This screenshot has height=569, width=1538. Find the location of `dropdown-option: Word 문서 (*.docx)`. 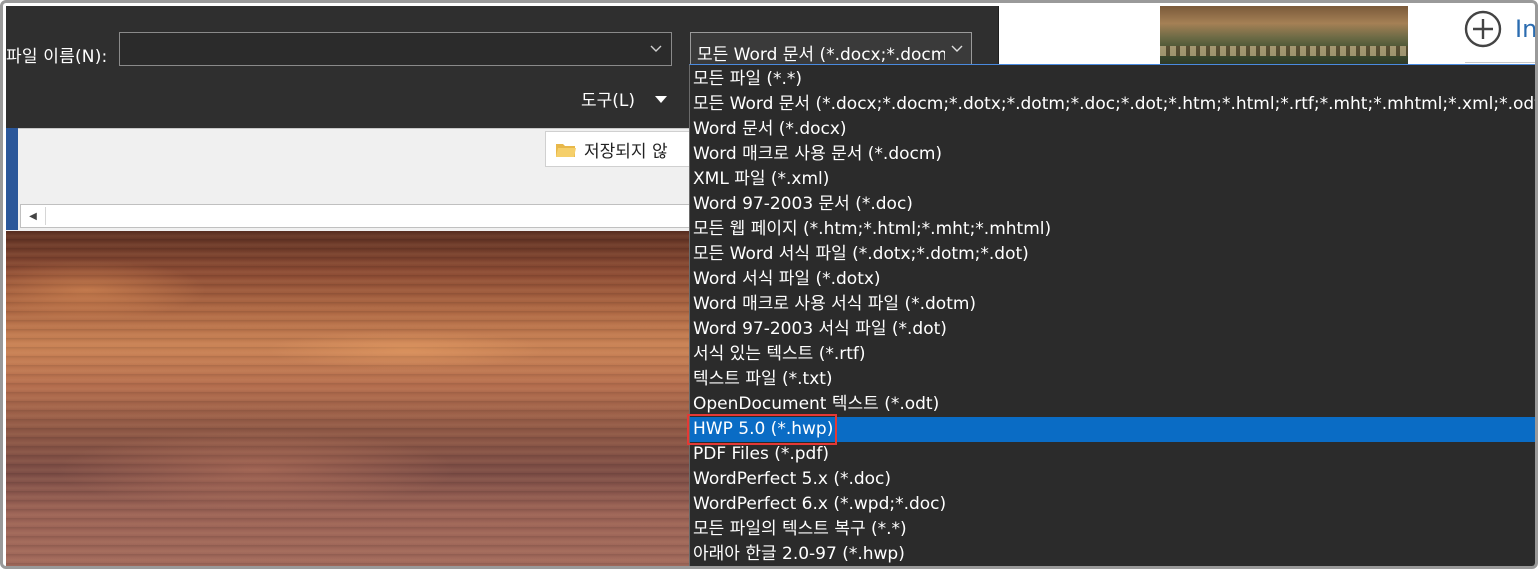

dropdown-option: Word 문서 (*.docx) is located at coordinates (1112, 129).